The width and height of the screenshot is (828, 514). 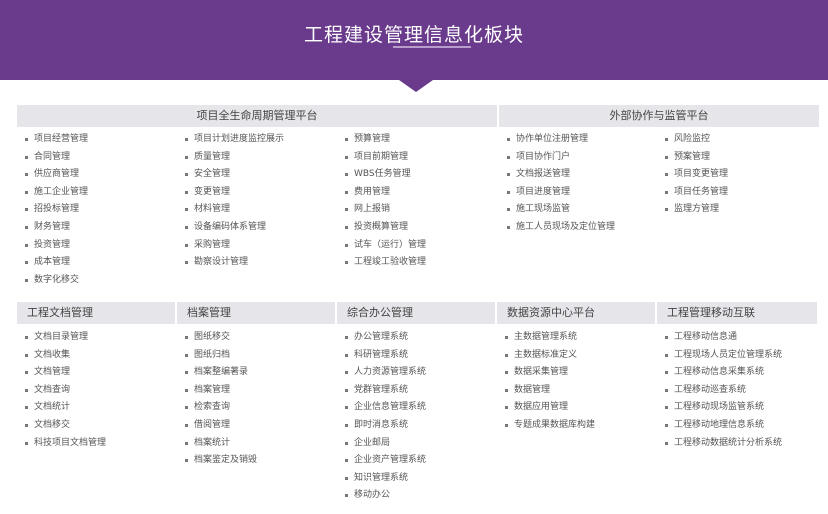 I want to click on list-item: 工程移动巡查系统, so click(x=723, y=391).